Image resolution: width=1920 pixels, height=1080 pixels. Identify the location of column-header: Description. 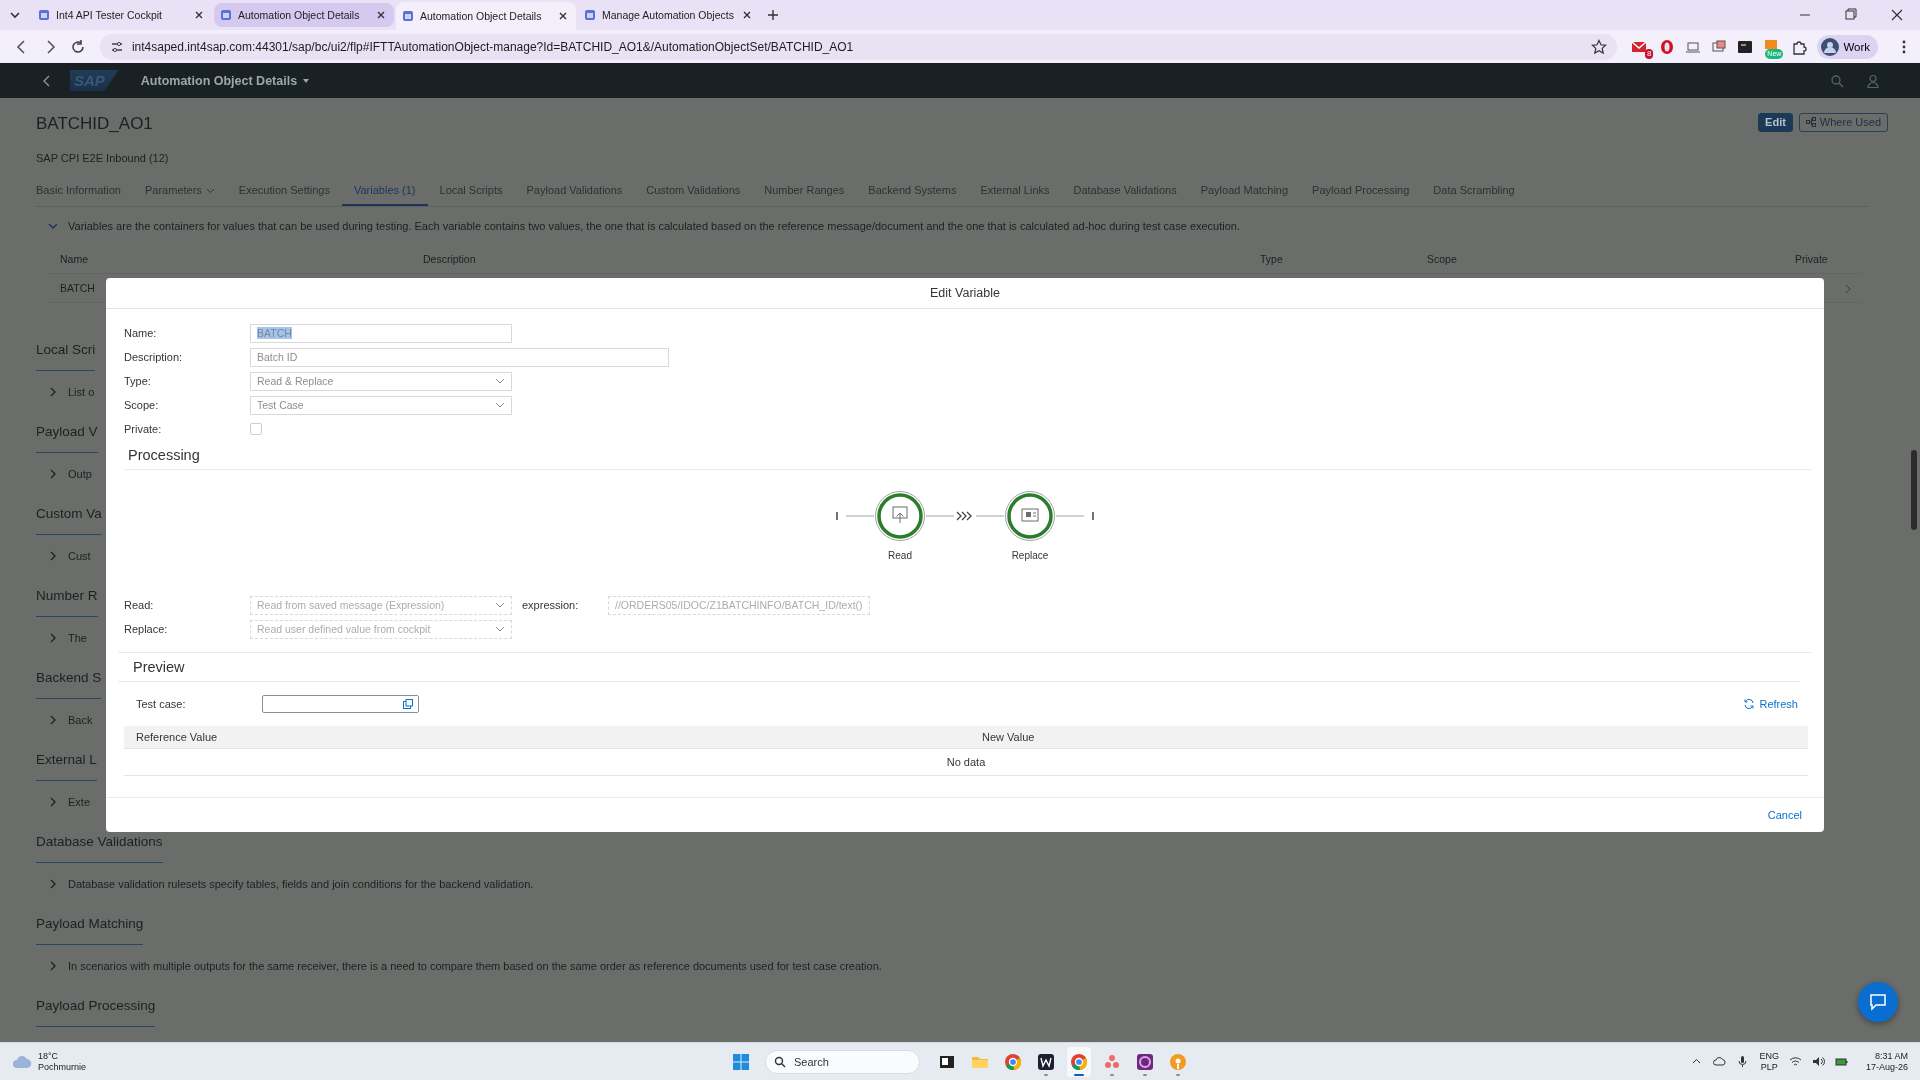
(449, 259).